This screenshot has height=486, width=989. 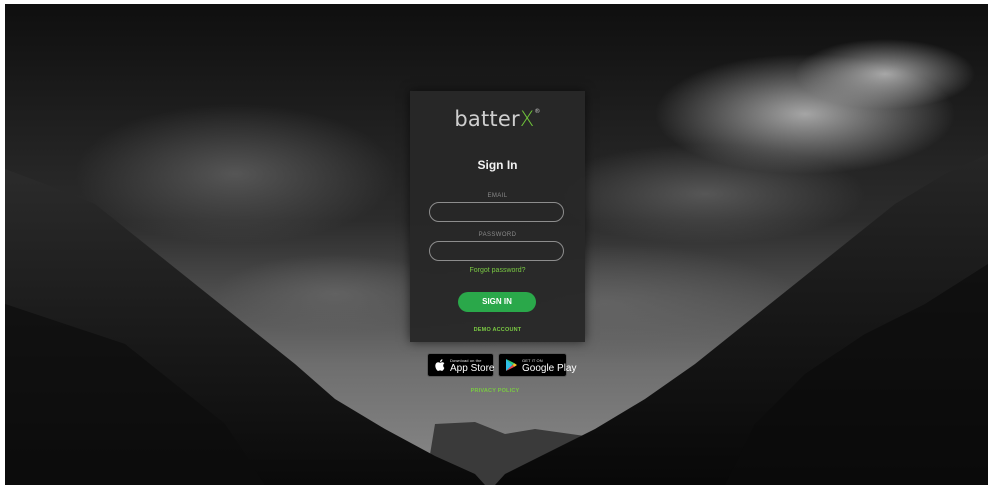 I want to click on app-store-text: App Store, so click(x=472, y=368).